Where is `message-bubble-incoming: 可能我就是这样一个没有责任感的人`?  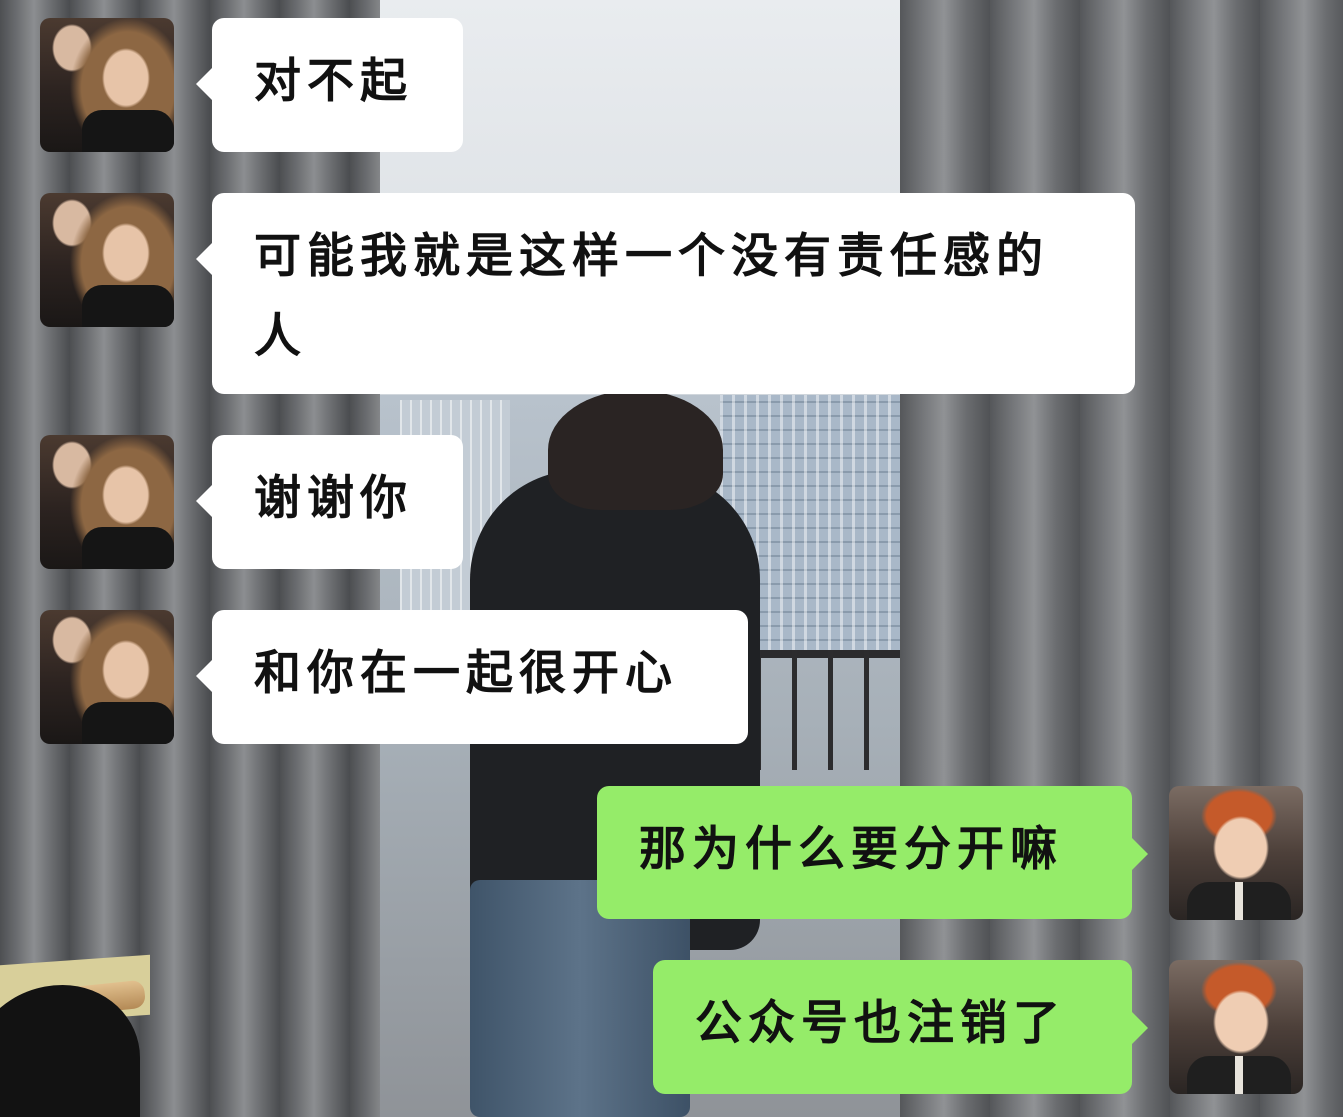
message-bubble-incoming: 可能我就是这样一个没有责任感的人 is located at coordinates (665, 293).